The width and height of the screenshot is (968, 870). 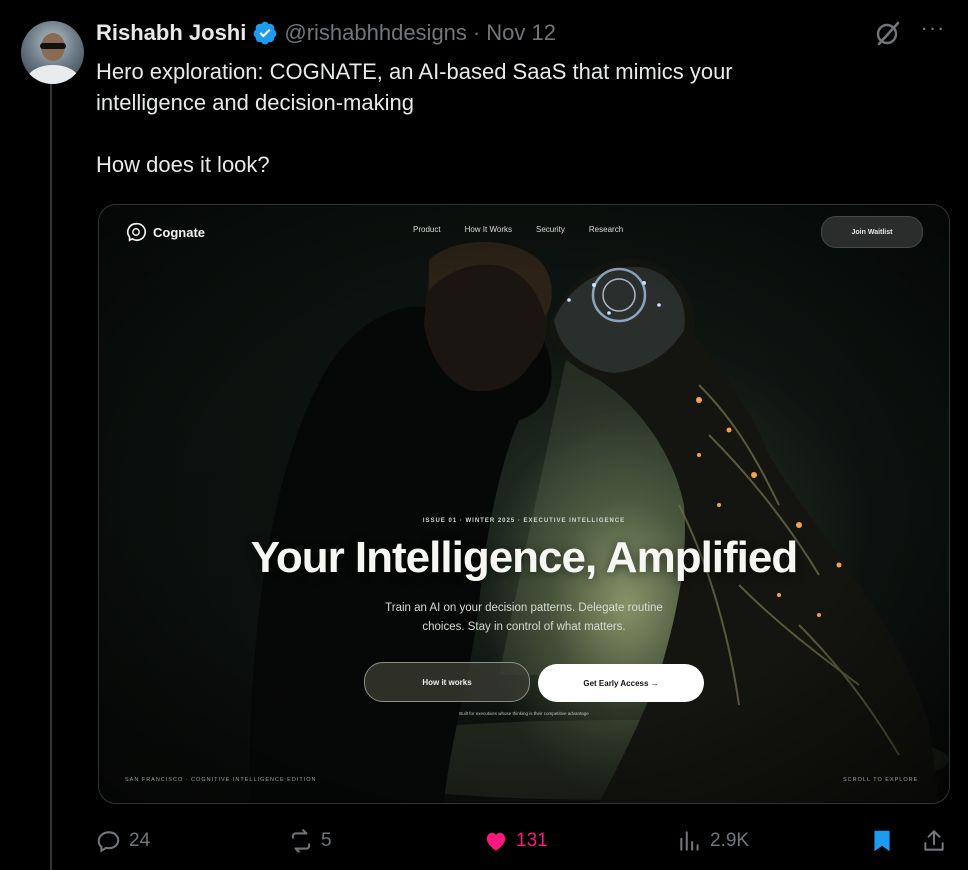 I want to click on how-it-works-button: How it works, so click(x=447, y=682).